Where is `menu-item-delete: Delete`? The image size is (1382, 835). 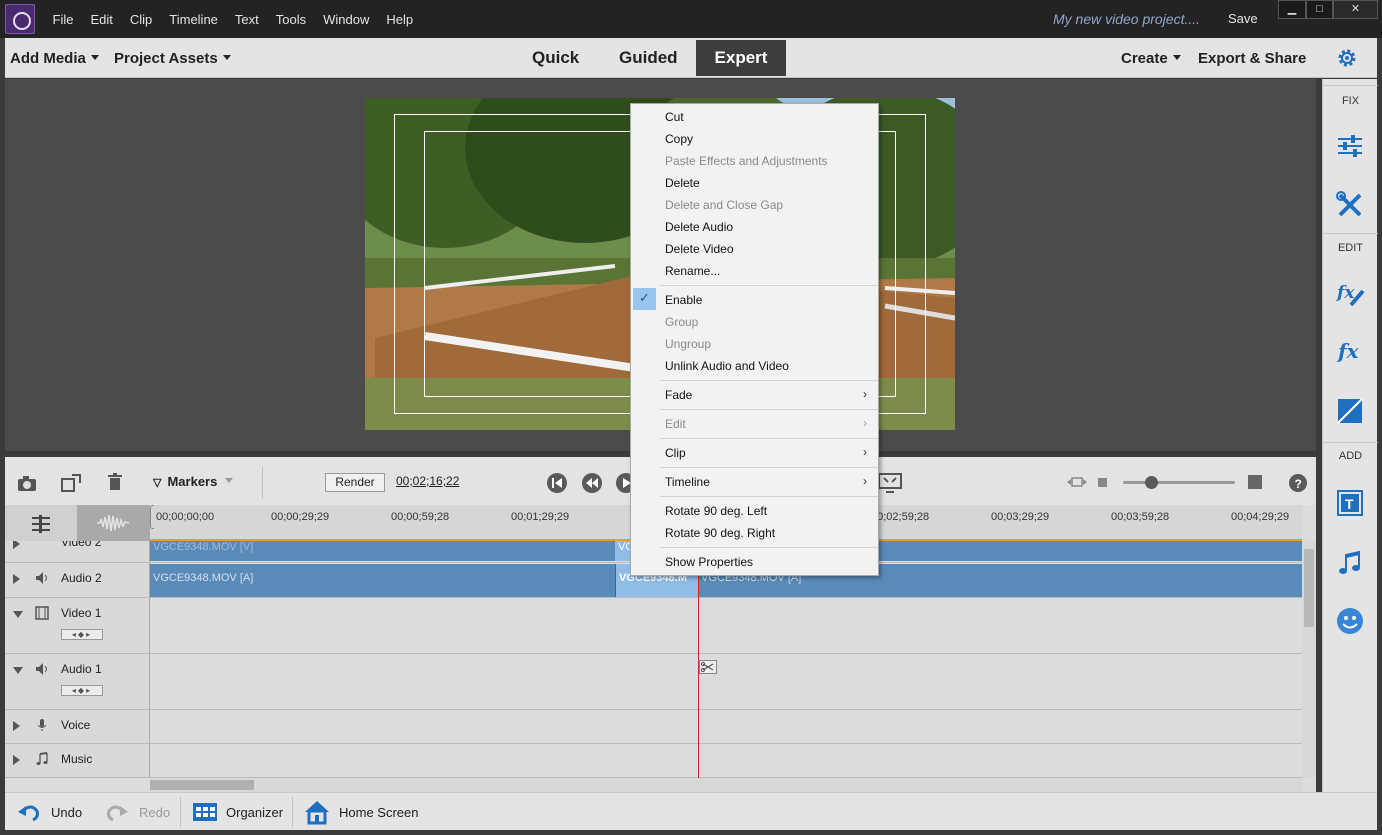
menu-item-delete: Delete is located at coordinates (682, 183).